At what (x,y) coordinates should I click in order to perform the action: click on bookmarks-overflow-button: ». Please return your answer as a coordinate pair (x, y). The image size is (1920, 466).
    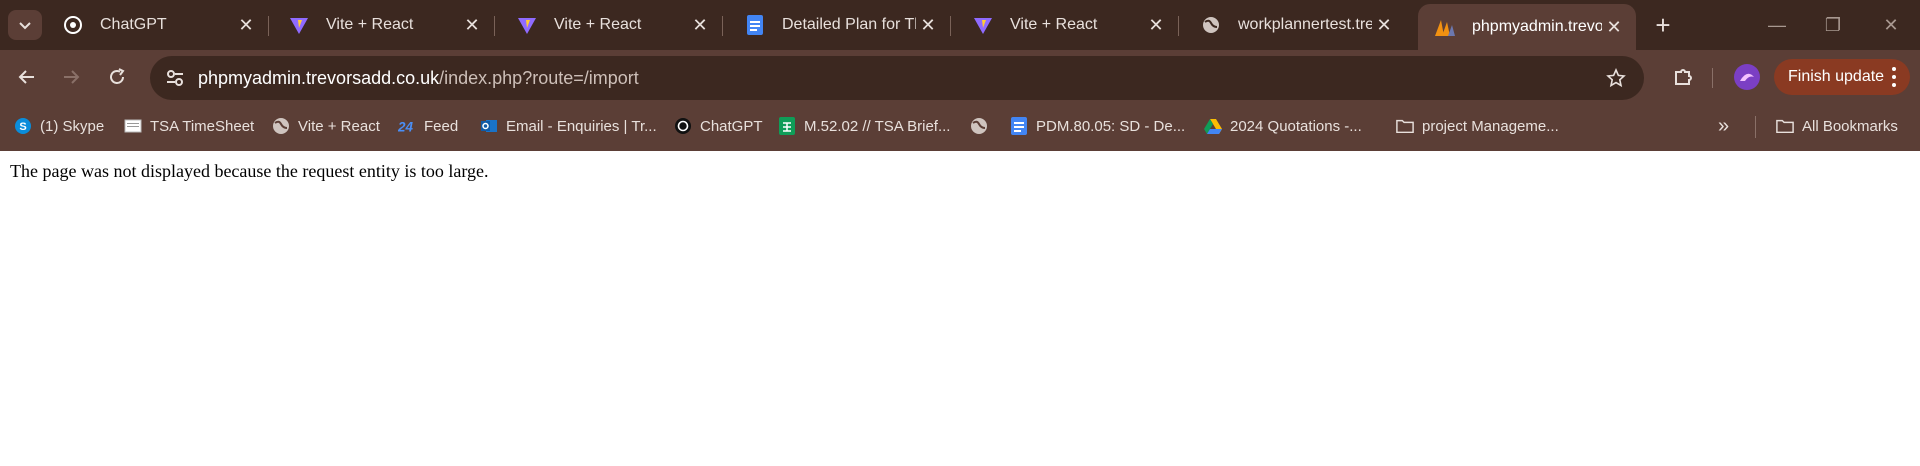
    Looking at the image, I should click on (1723, 126).